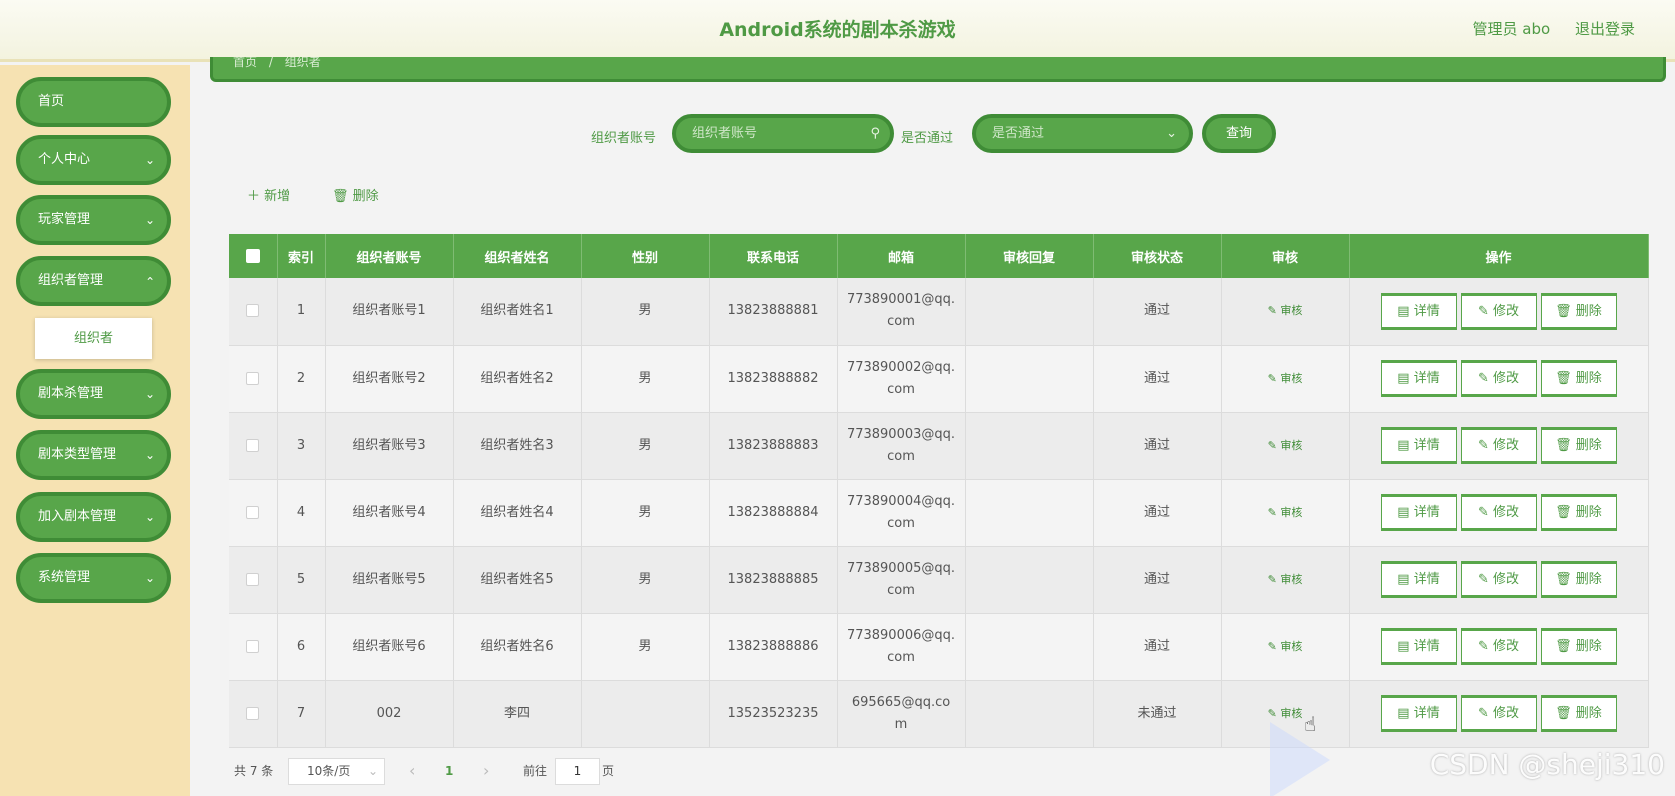  What do you see at coordinates (302, 63) in the screenshot?
I see `breadcrumb-current: 组织者` at bounding box center [302, 63].